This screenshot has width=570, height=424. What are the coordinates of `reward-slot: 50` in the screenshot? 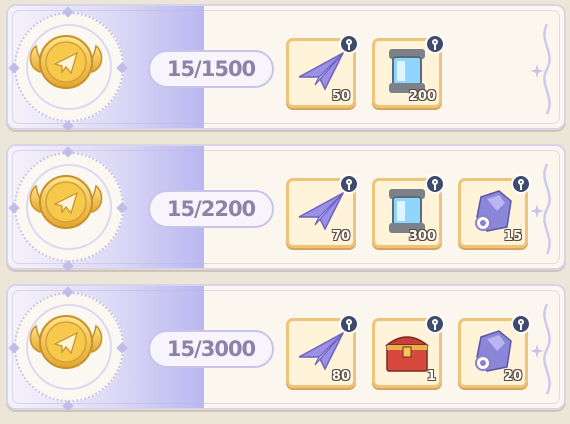 It's located at (322, 71).